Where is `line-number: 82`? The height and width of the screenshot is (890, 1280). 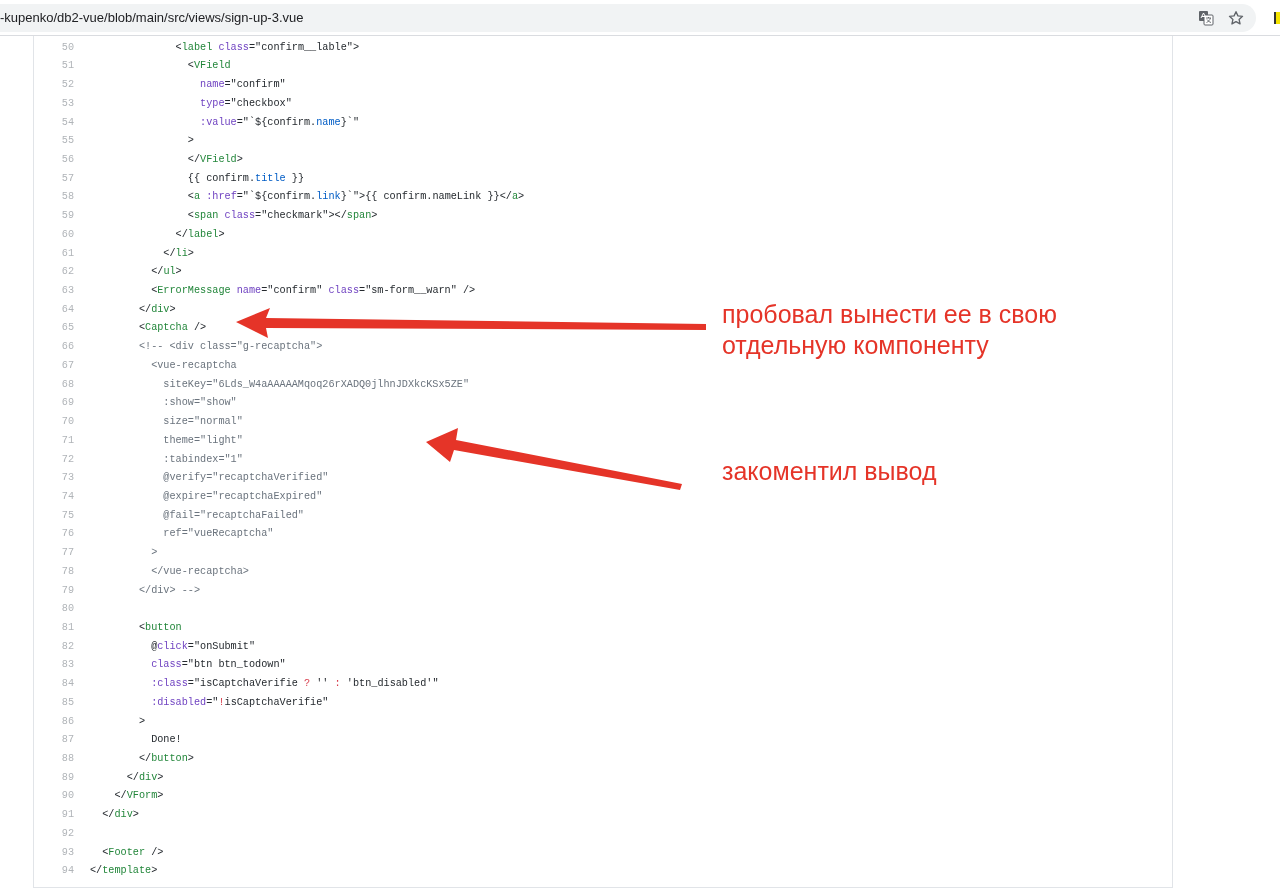
line-number: 82 is located at coordinates (67, 646).